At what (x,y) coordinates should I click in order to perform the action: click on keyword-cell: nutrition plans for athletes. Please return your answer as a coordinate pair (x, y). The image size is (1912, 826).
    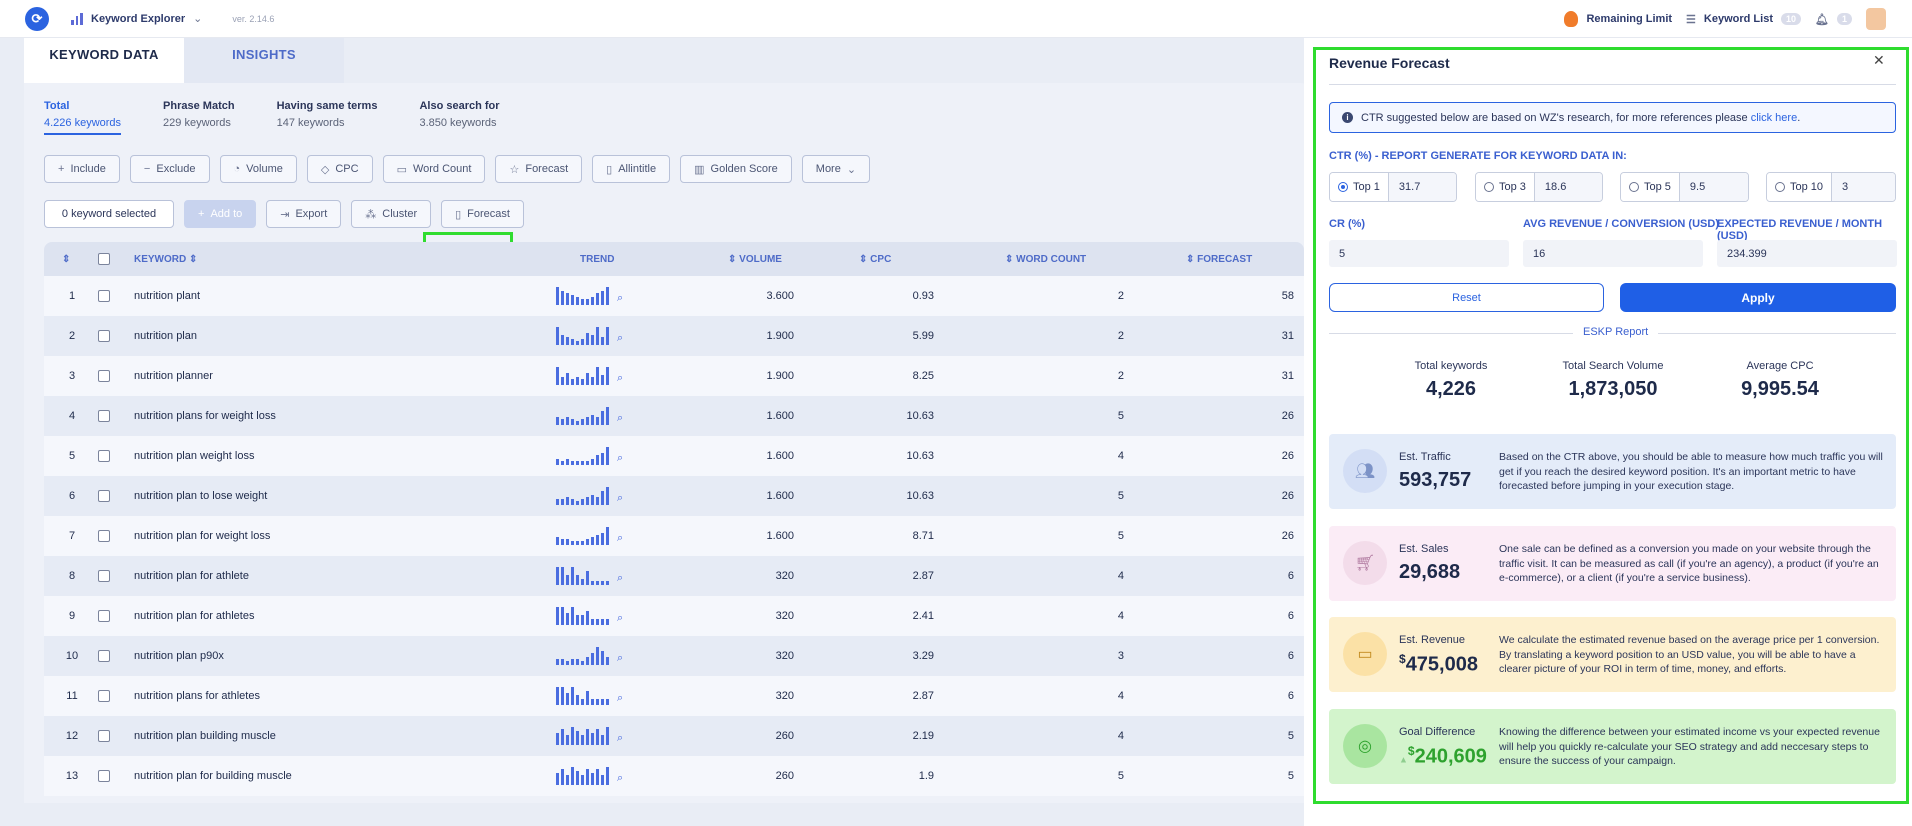
    Looking at the image, I should click on (197, 696).